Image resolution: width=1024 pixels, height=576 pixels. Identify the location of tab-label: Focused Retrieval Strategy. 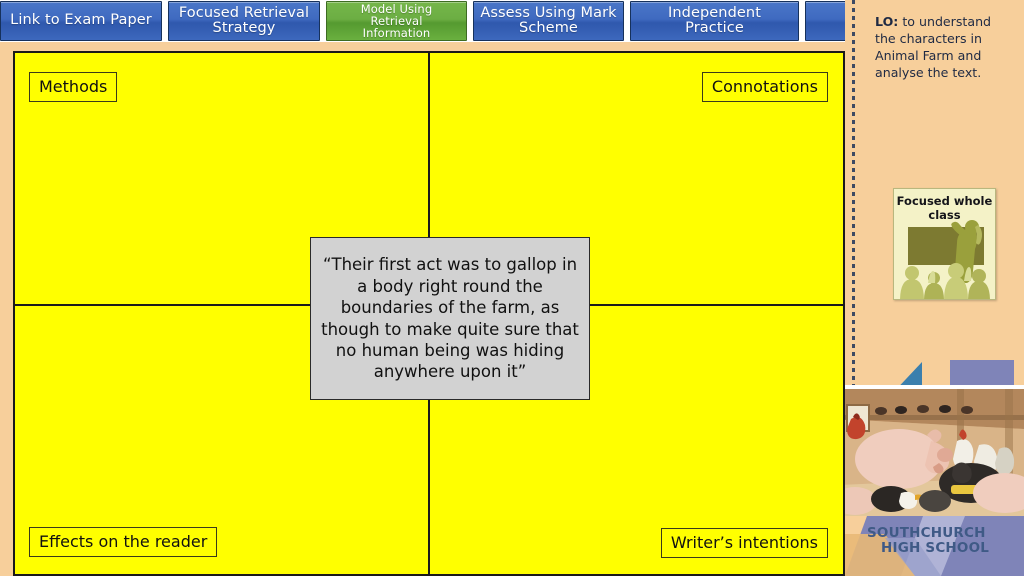
(244, 20).